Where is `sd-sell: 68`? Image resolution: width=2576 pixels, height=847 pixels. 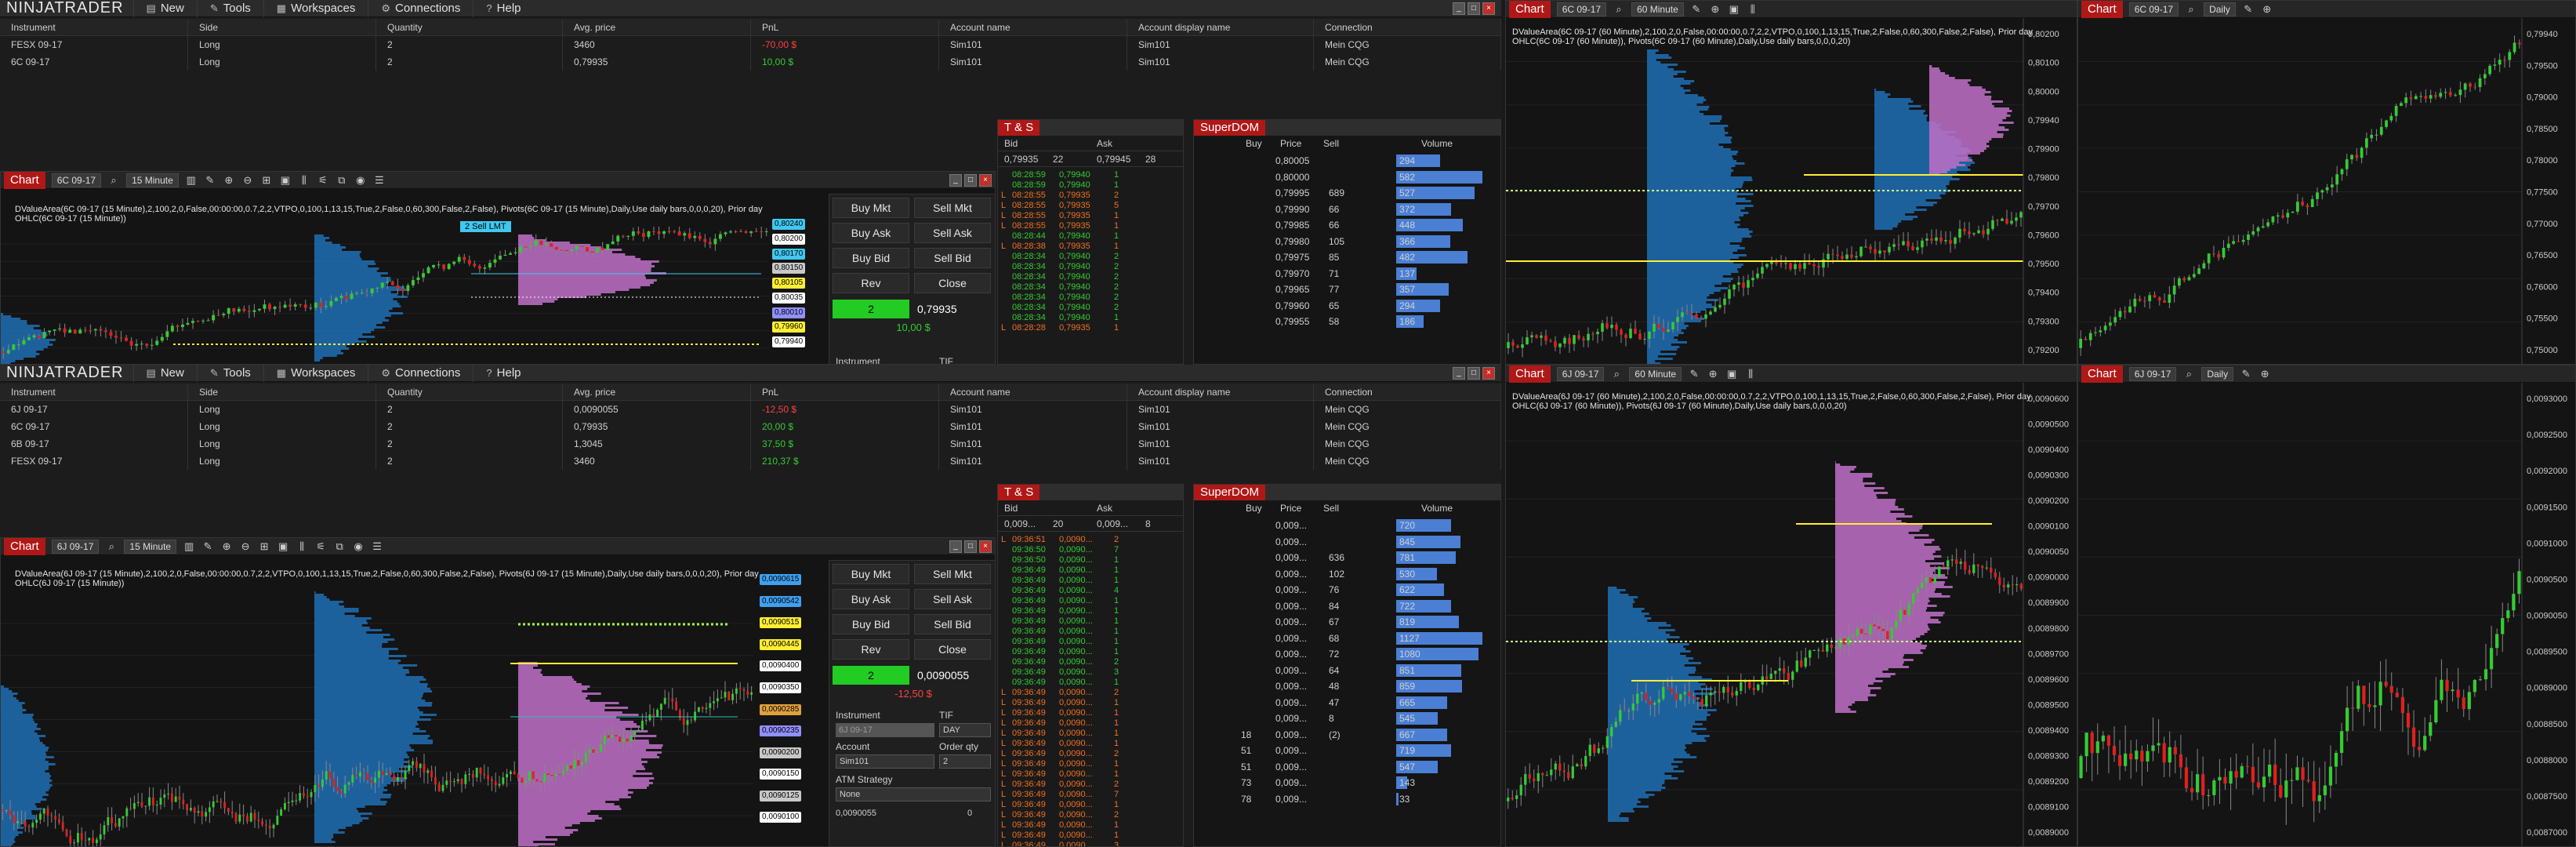
sd-sell: 68 is located at coordinates (1334, 638).